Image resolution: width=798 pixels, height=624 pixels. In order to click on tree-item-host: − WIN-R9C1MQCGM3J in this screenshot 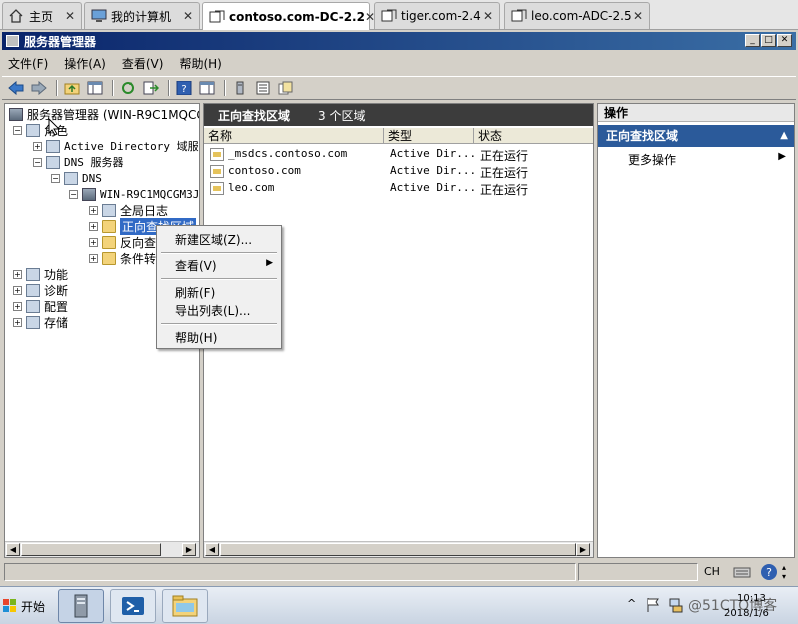, I will do `click(134, 194)`.